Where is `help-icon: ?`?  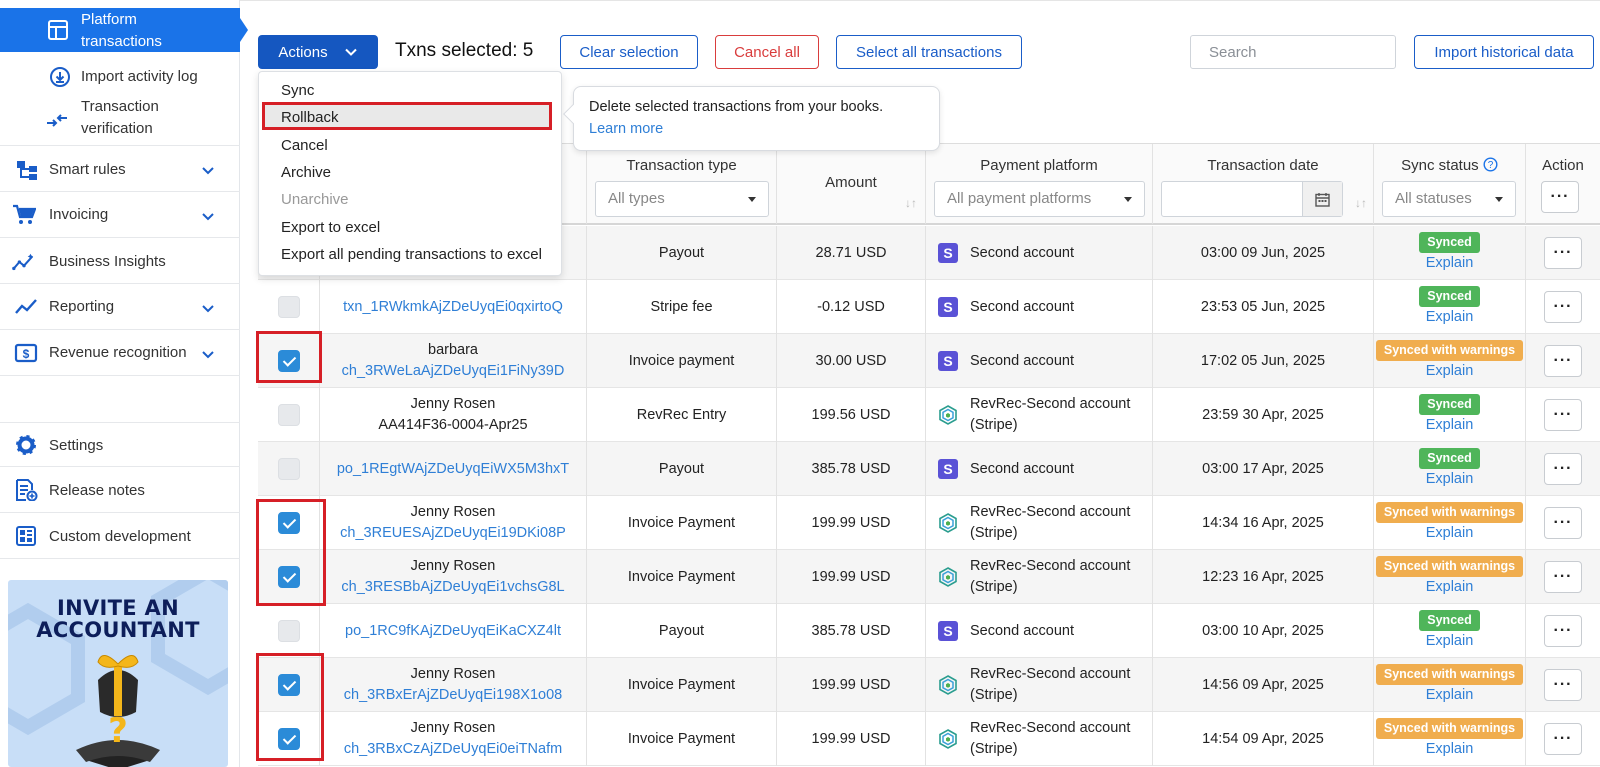 help-icon: ? is located at coordinates (1490, 164).